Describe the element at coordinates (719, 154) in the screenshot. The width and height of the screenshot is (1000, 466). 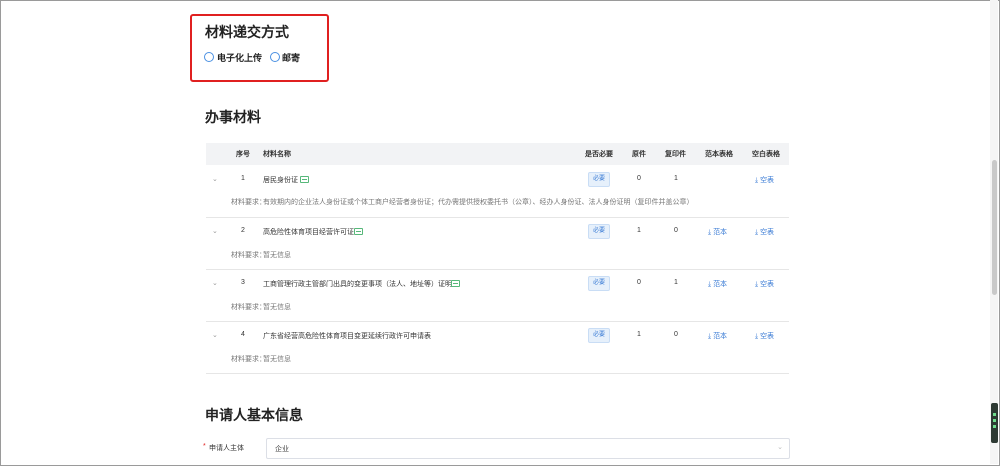
I see `col-sample: 范本表格` at that location.